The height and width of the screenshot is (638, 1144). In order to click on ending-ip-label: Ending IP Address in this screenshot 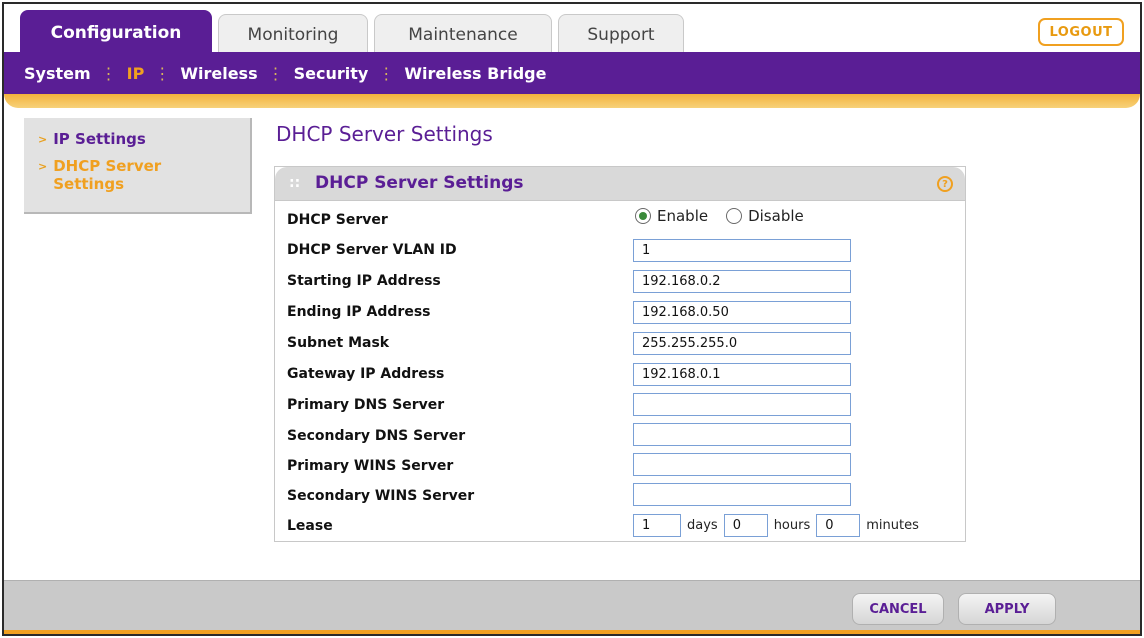, I will do `click(359, 312)`.